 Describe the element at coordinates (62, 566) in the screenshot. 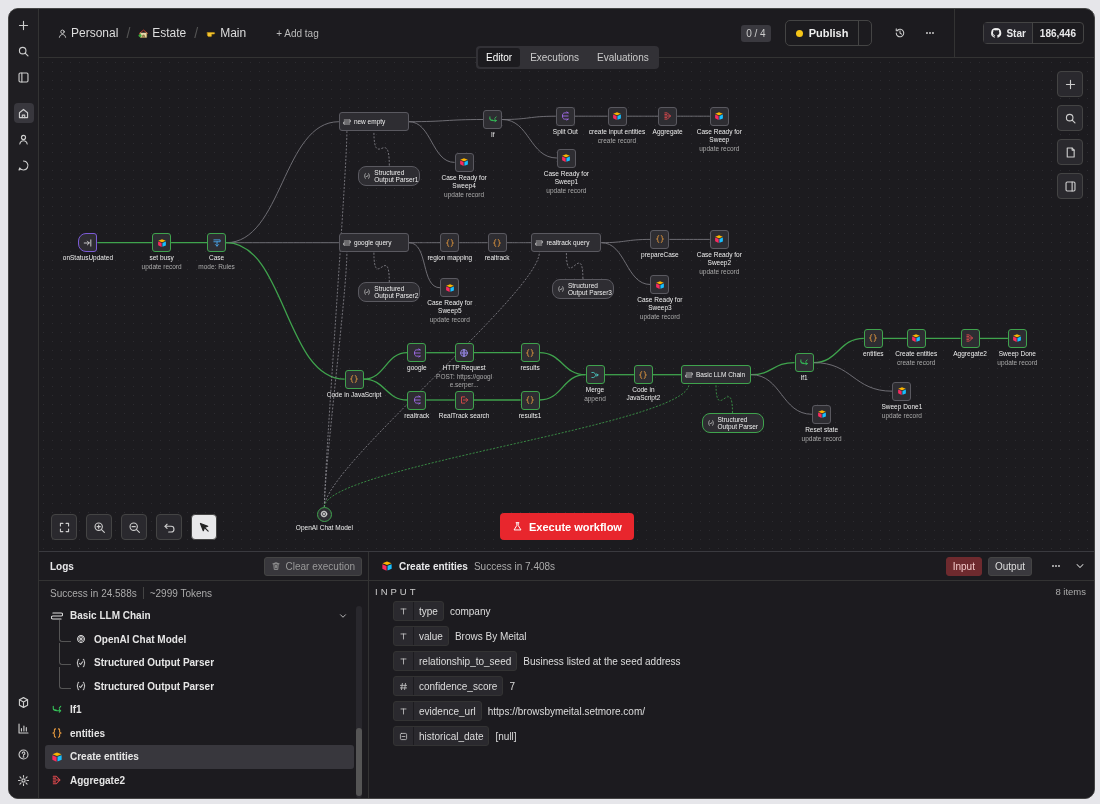

I see `panel-title: Logs` at that location.